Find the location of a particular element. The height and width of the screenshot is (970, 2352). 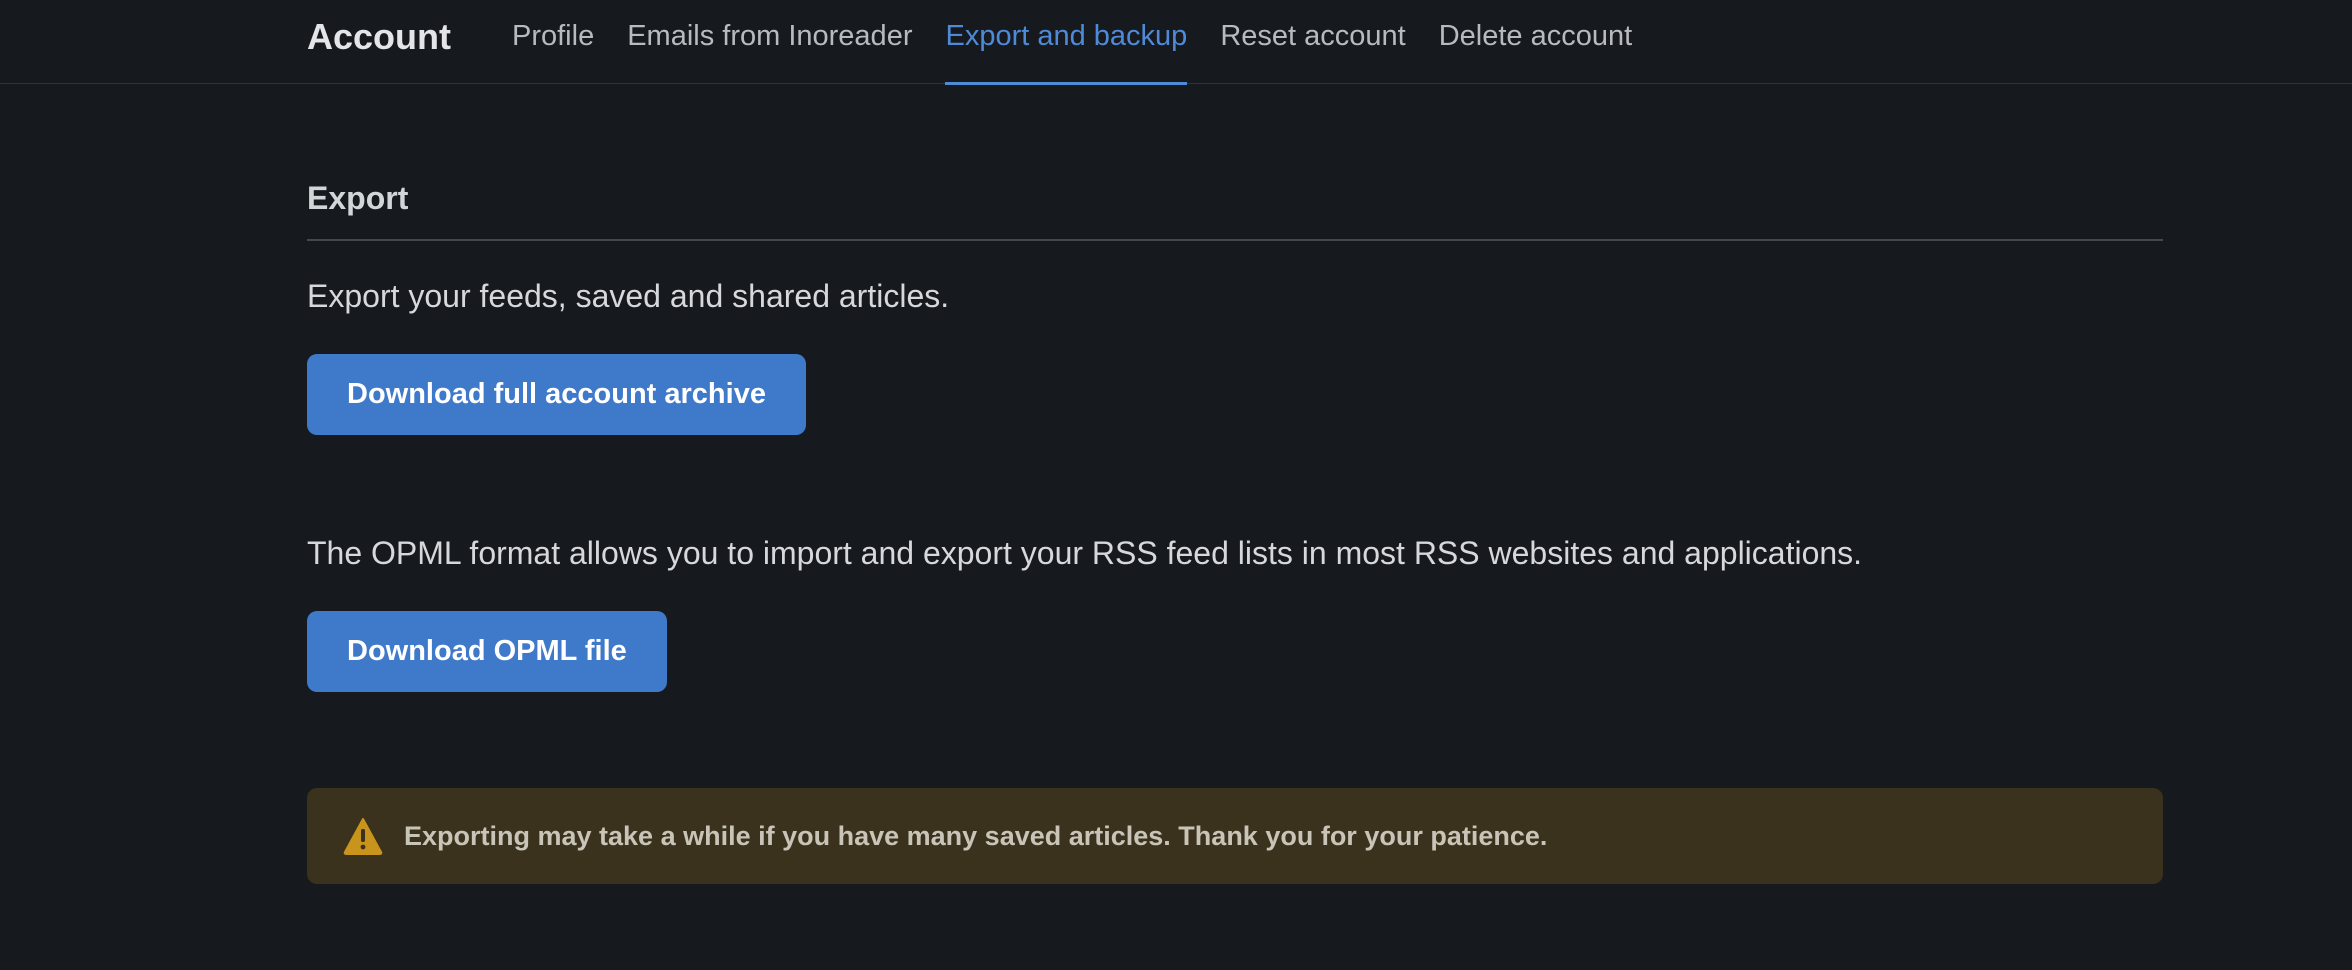

download-opml-button: Download OPML file is located at coordinates (487, 651).